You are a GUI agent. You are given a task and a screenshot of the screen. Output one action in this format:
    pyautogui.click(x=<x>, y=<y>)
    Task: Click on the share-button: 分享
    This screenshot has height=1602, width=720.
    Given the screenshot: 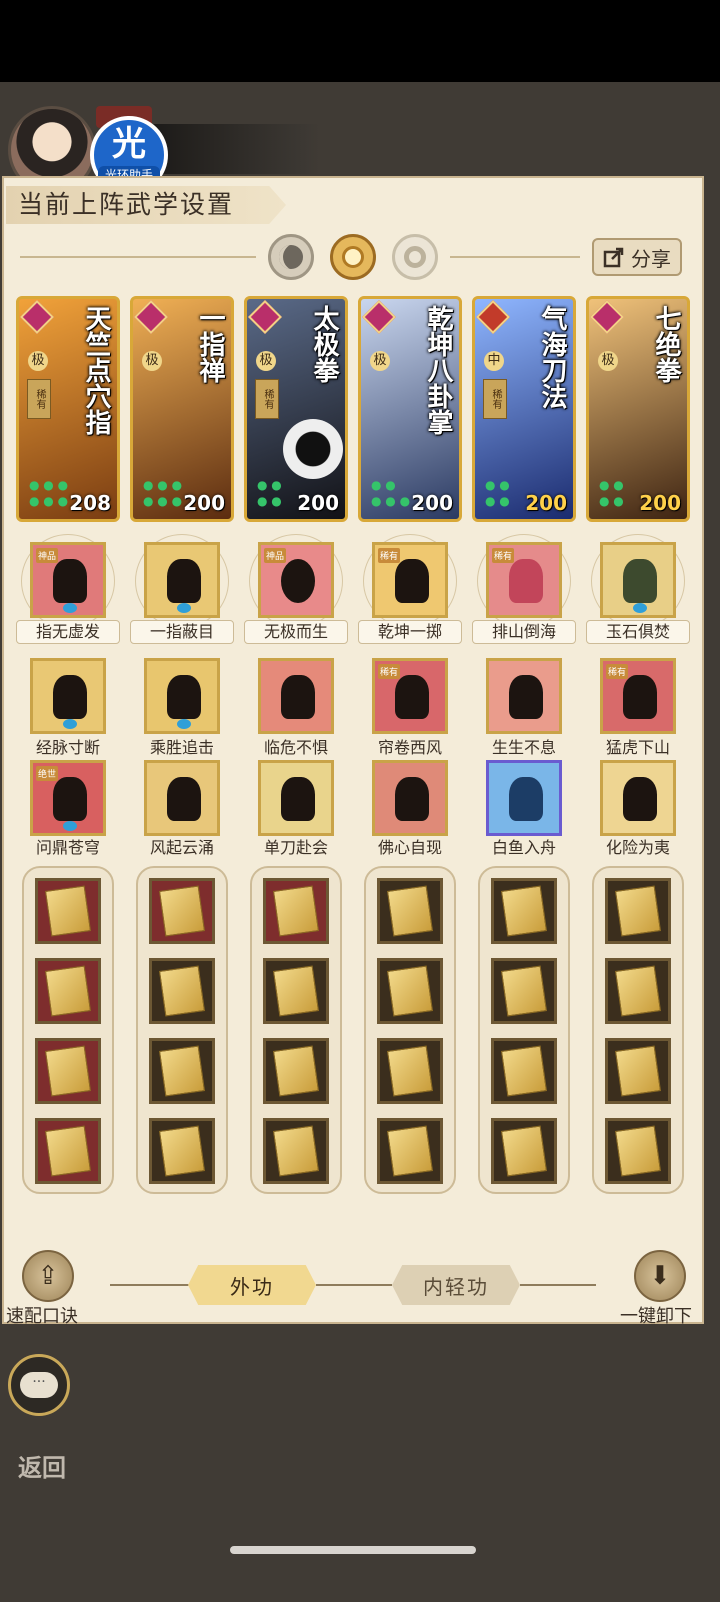 What is the action you would take?
    pyautogui.click(x=637, y=257)
    